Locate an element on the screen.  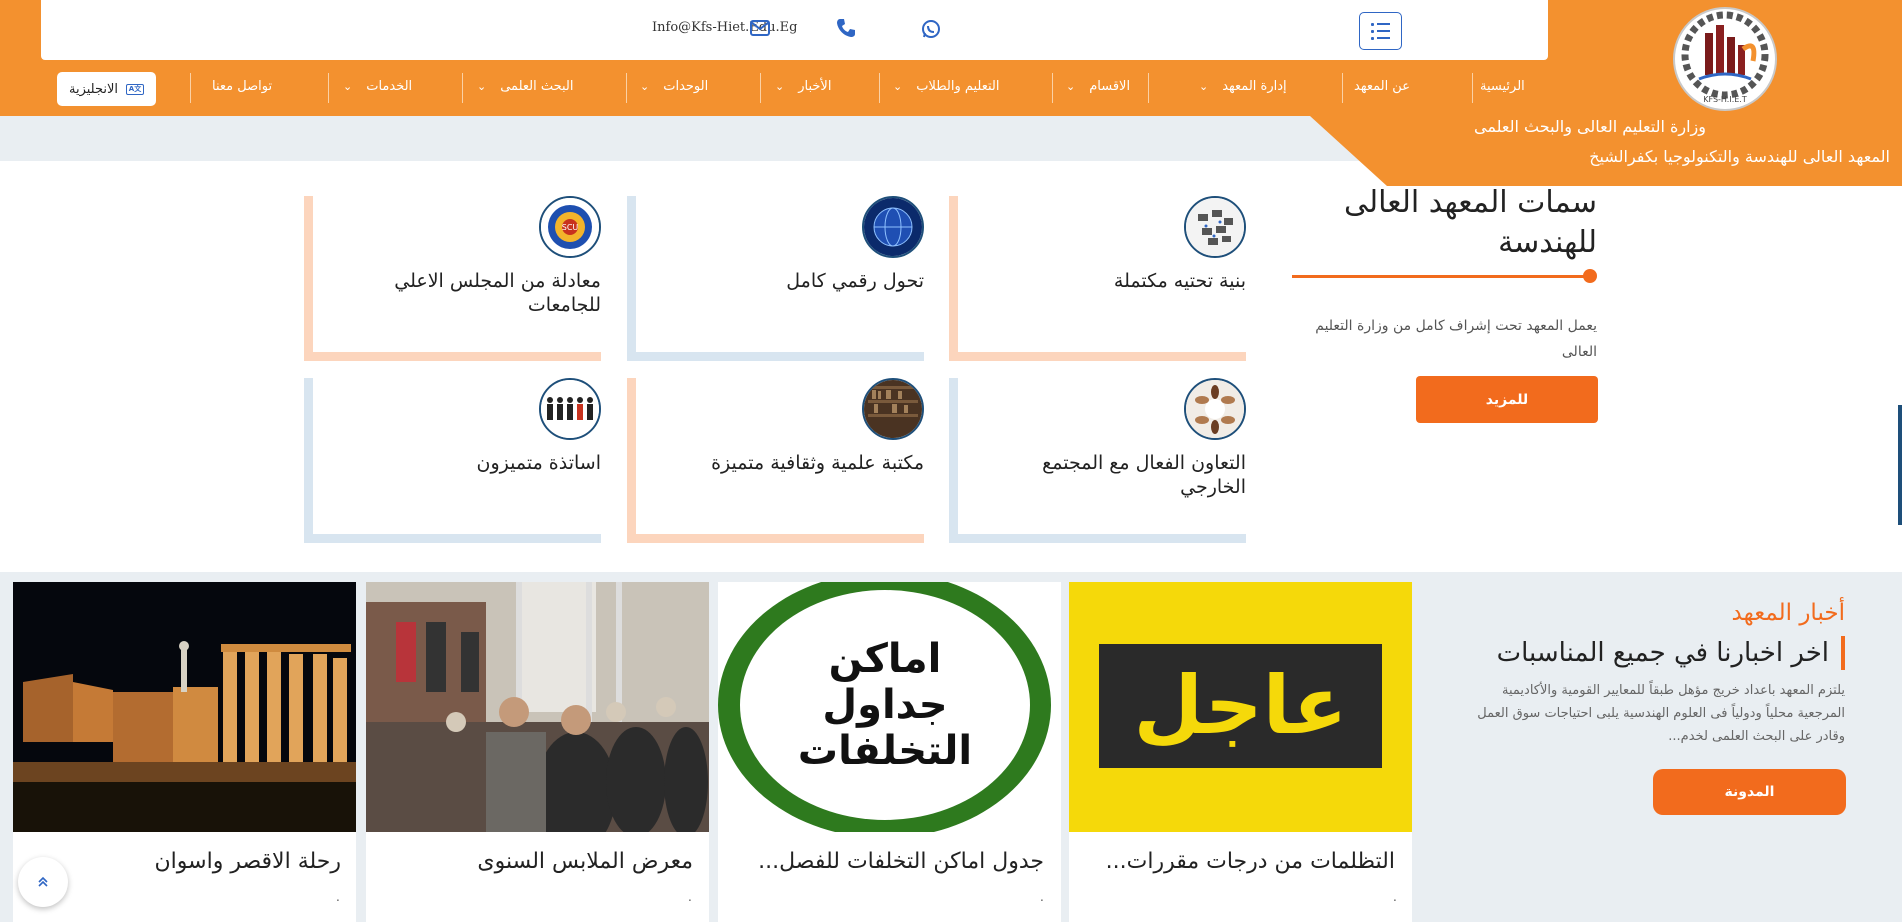
phone-icon is located at coordinates (846, 28).